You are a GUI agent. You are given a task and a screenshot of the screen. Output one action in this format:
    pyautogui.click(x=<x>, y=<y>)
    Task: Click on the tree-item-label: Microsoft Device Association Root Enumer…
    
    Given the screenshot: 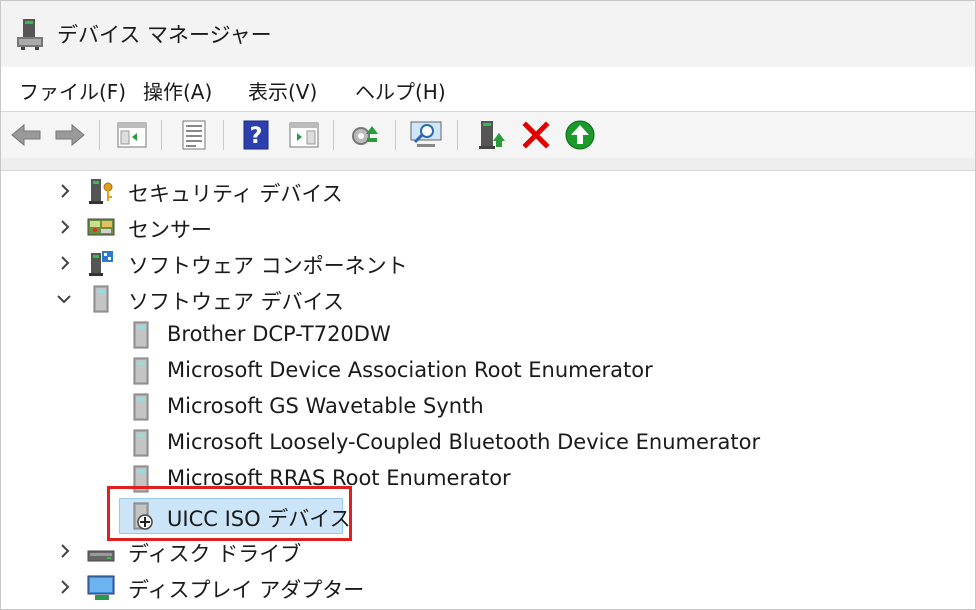 What is the action you would take?
    pyautogui.click(x=410, y=370)
    